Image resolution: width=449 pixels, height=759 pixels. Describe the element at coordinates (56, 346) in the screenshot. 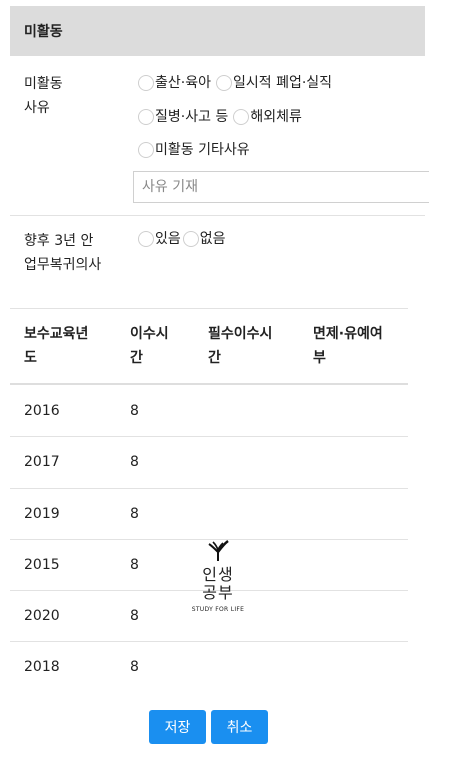

I see `column-header-year: 보수교육년 도` at that location.